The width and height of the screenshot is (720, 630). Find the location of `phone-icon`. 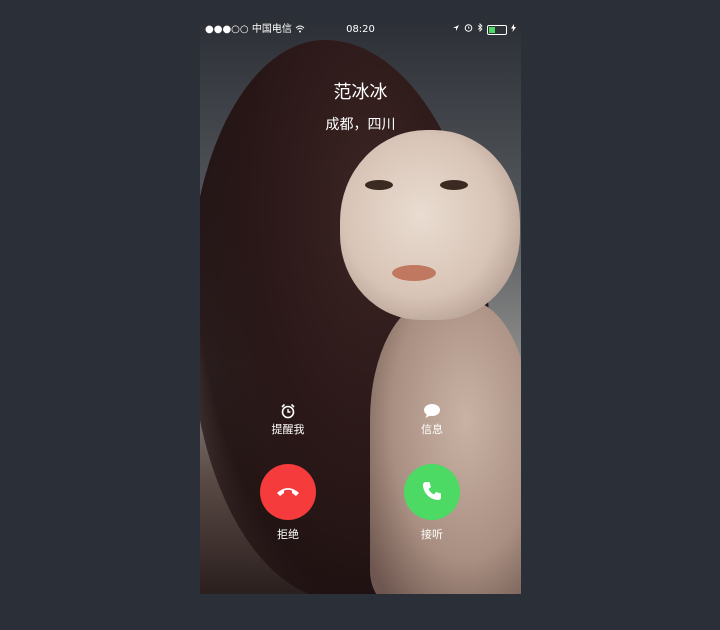

phone-icon is located at coordinates (432, 492).